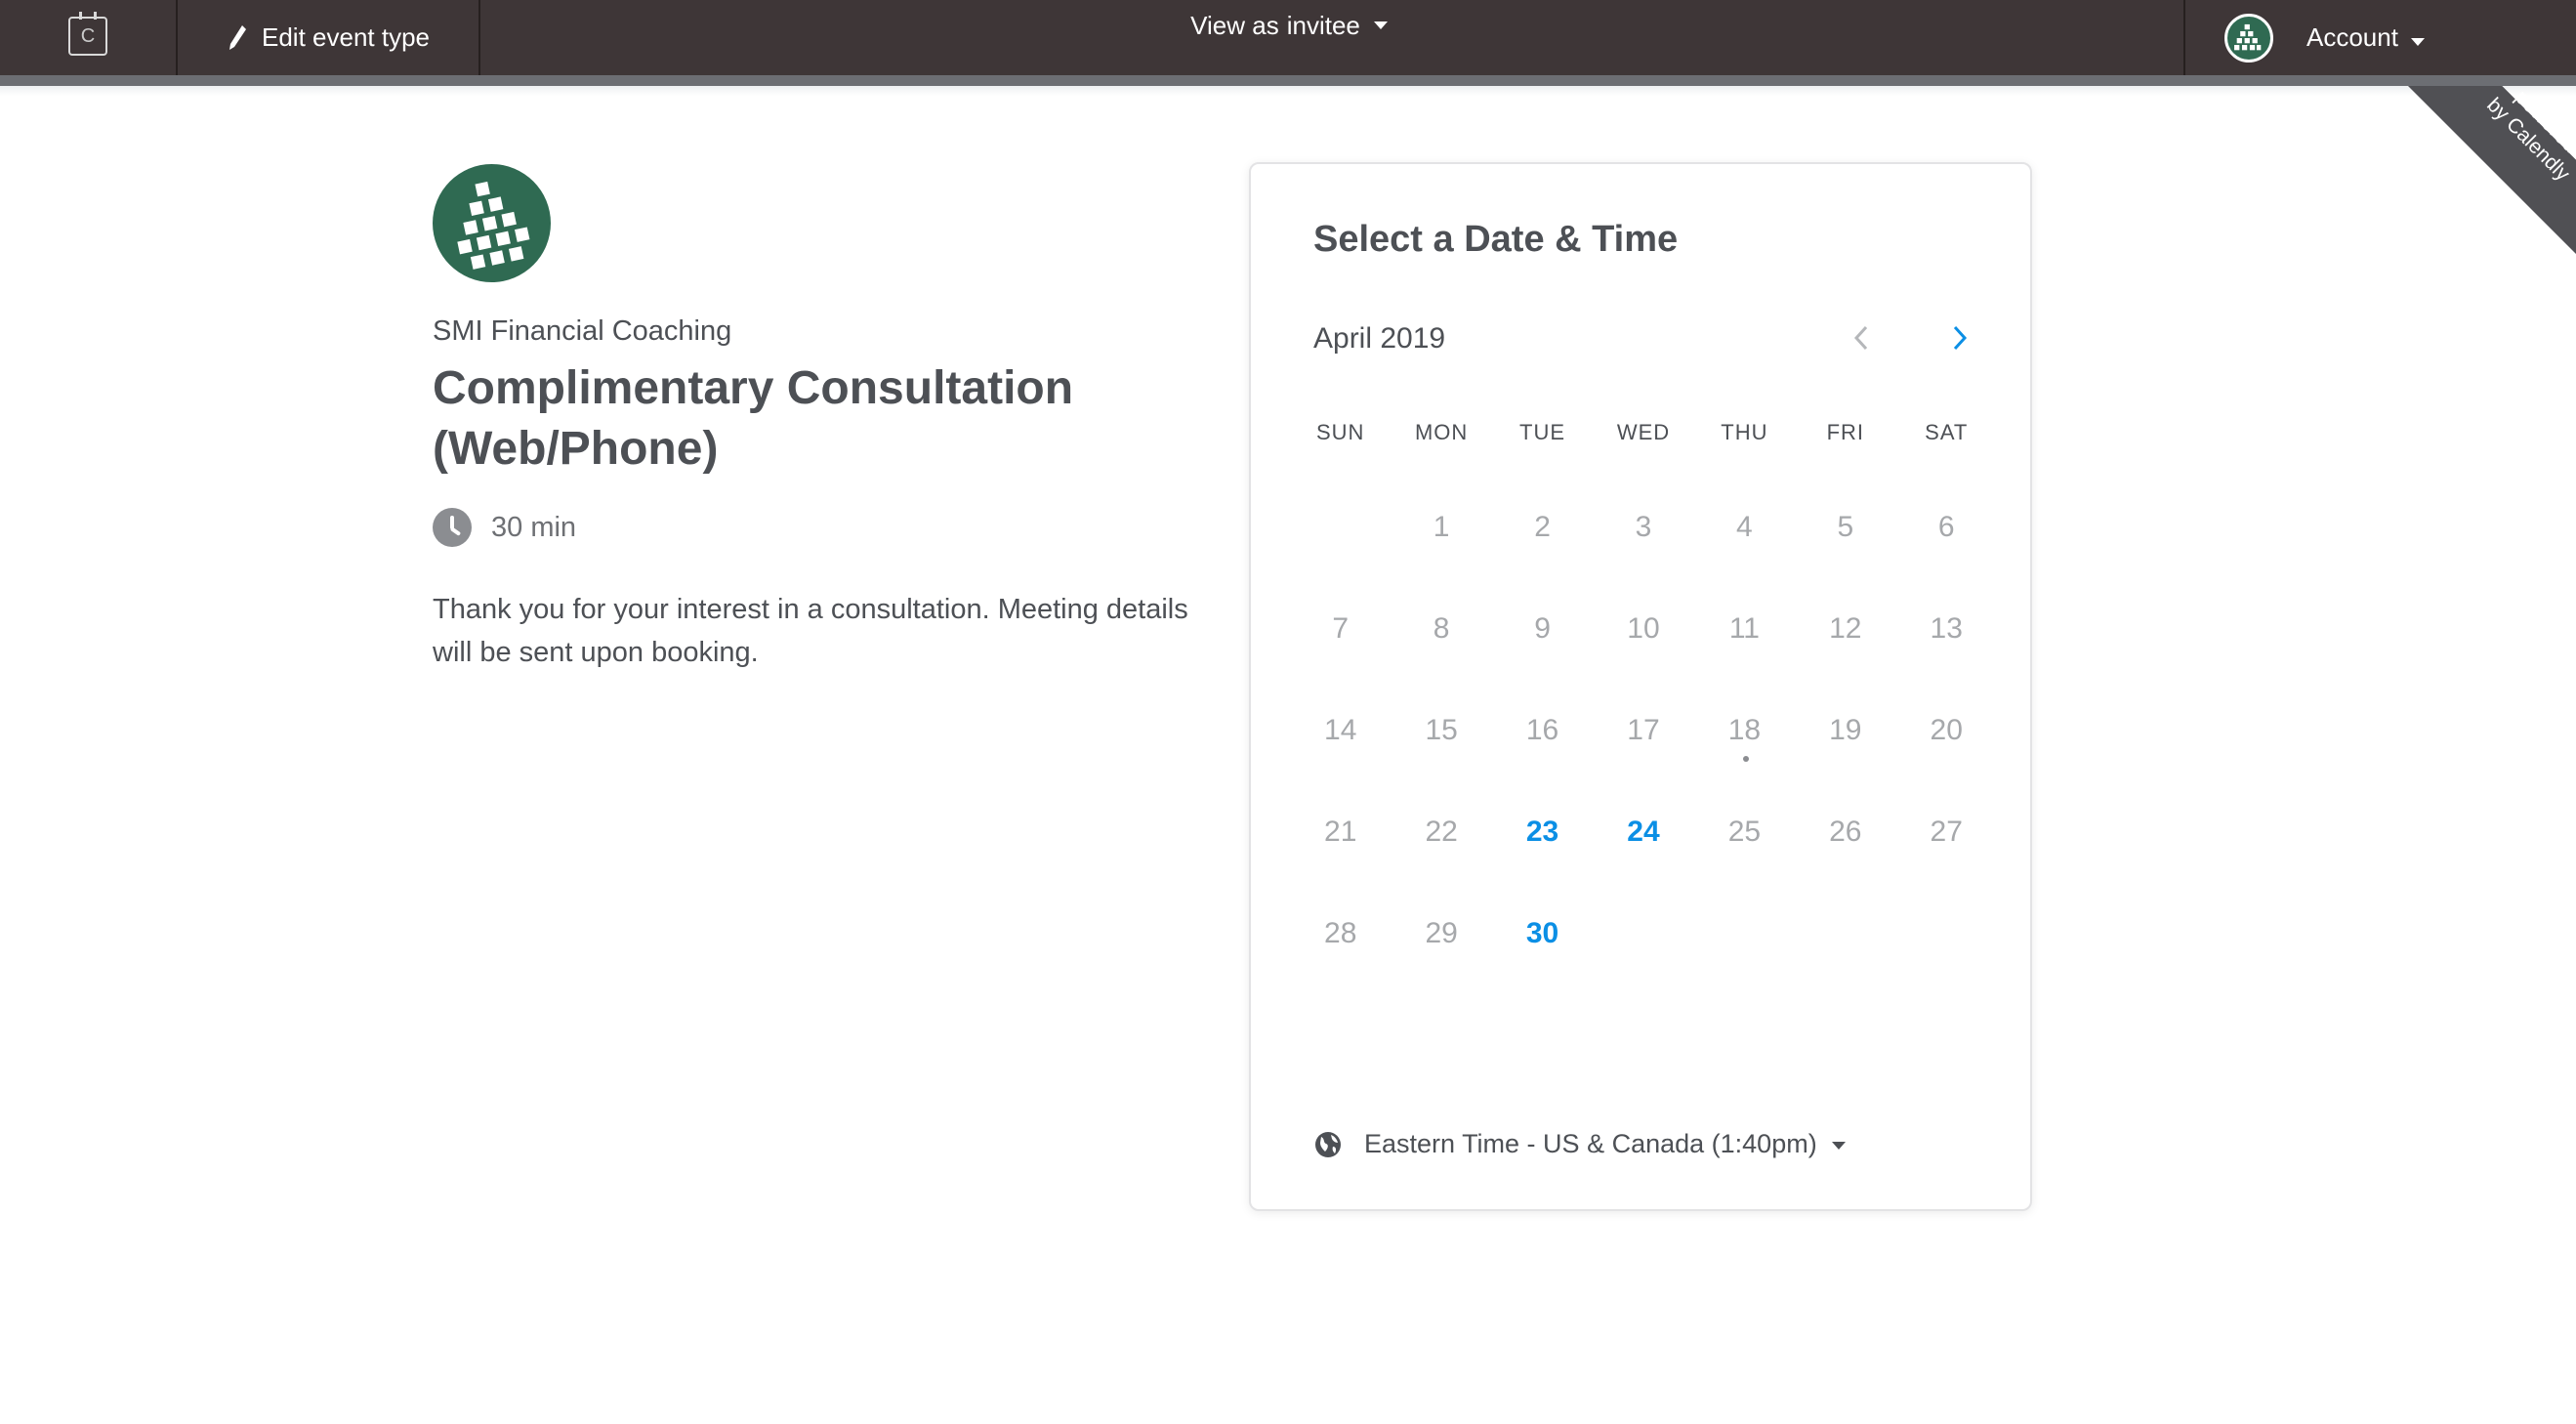 The width and height of the screenshot is (2576, 1424). I want to click on weekday-label: THU, so click(1744, 432).